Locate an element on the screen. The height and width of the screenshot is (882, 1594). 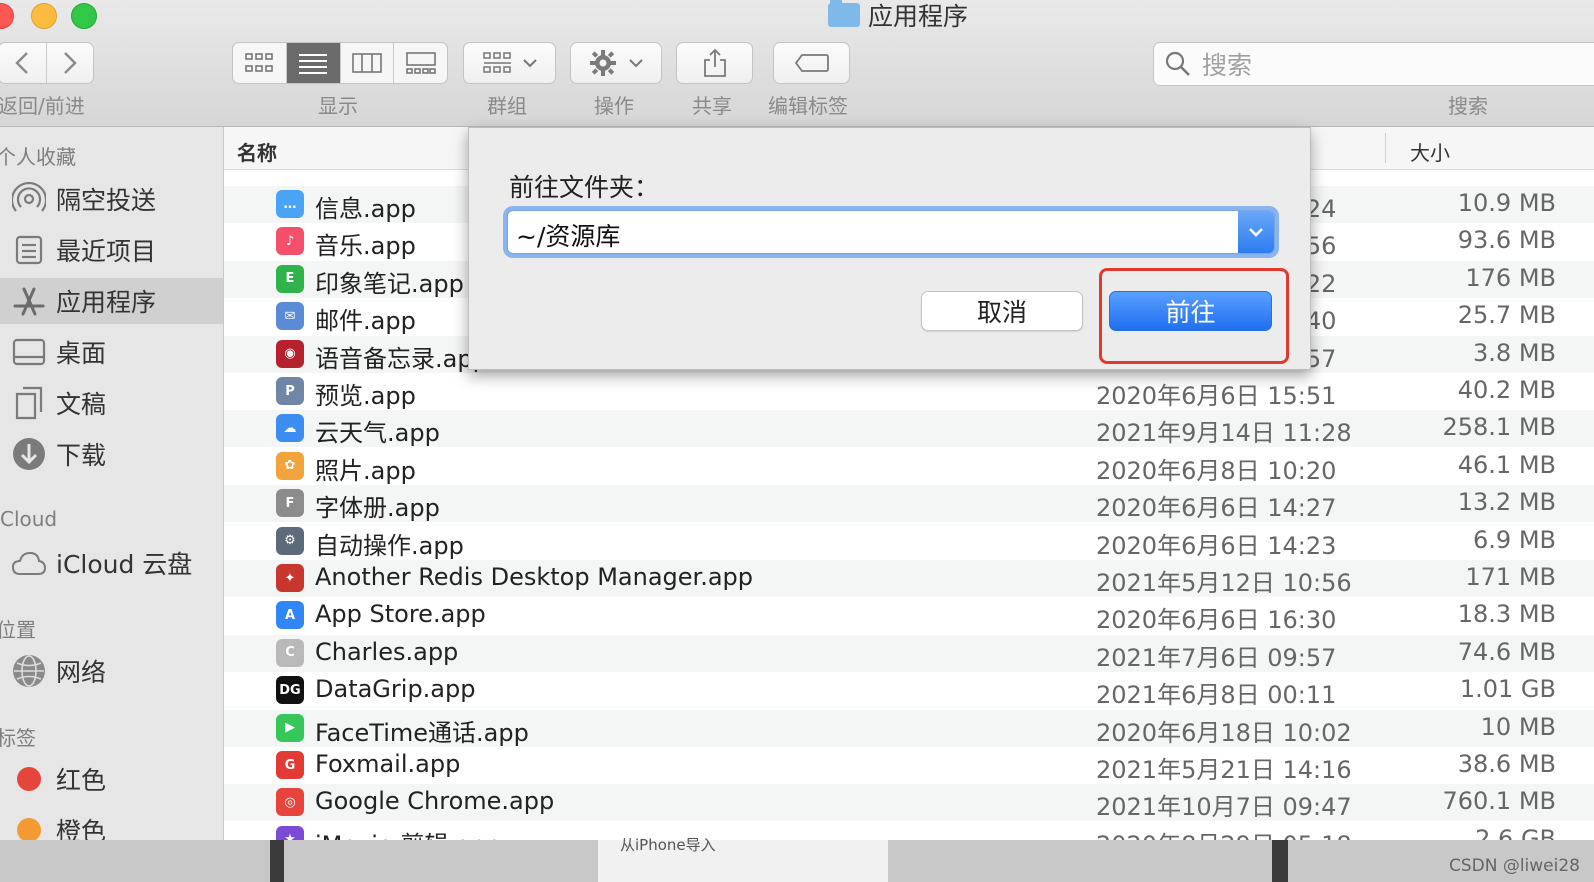
search-label: 搜索 is located at coordinates (1468, 106).